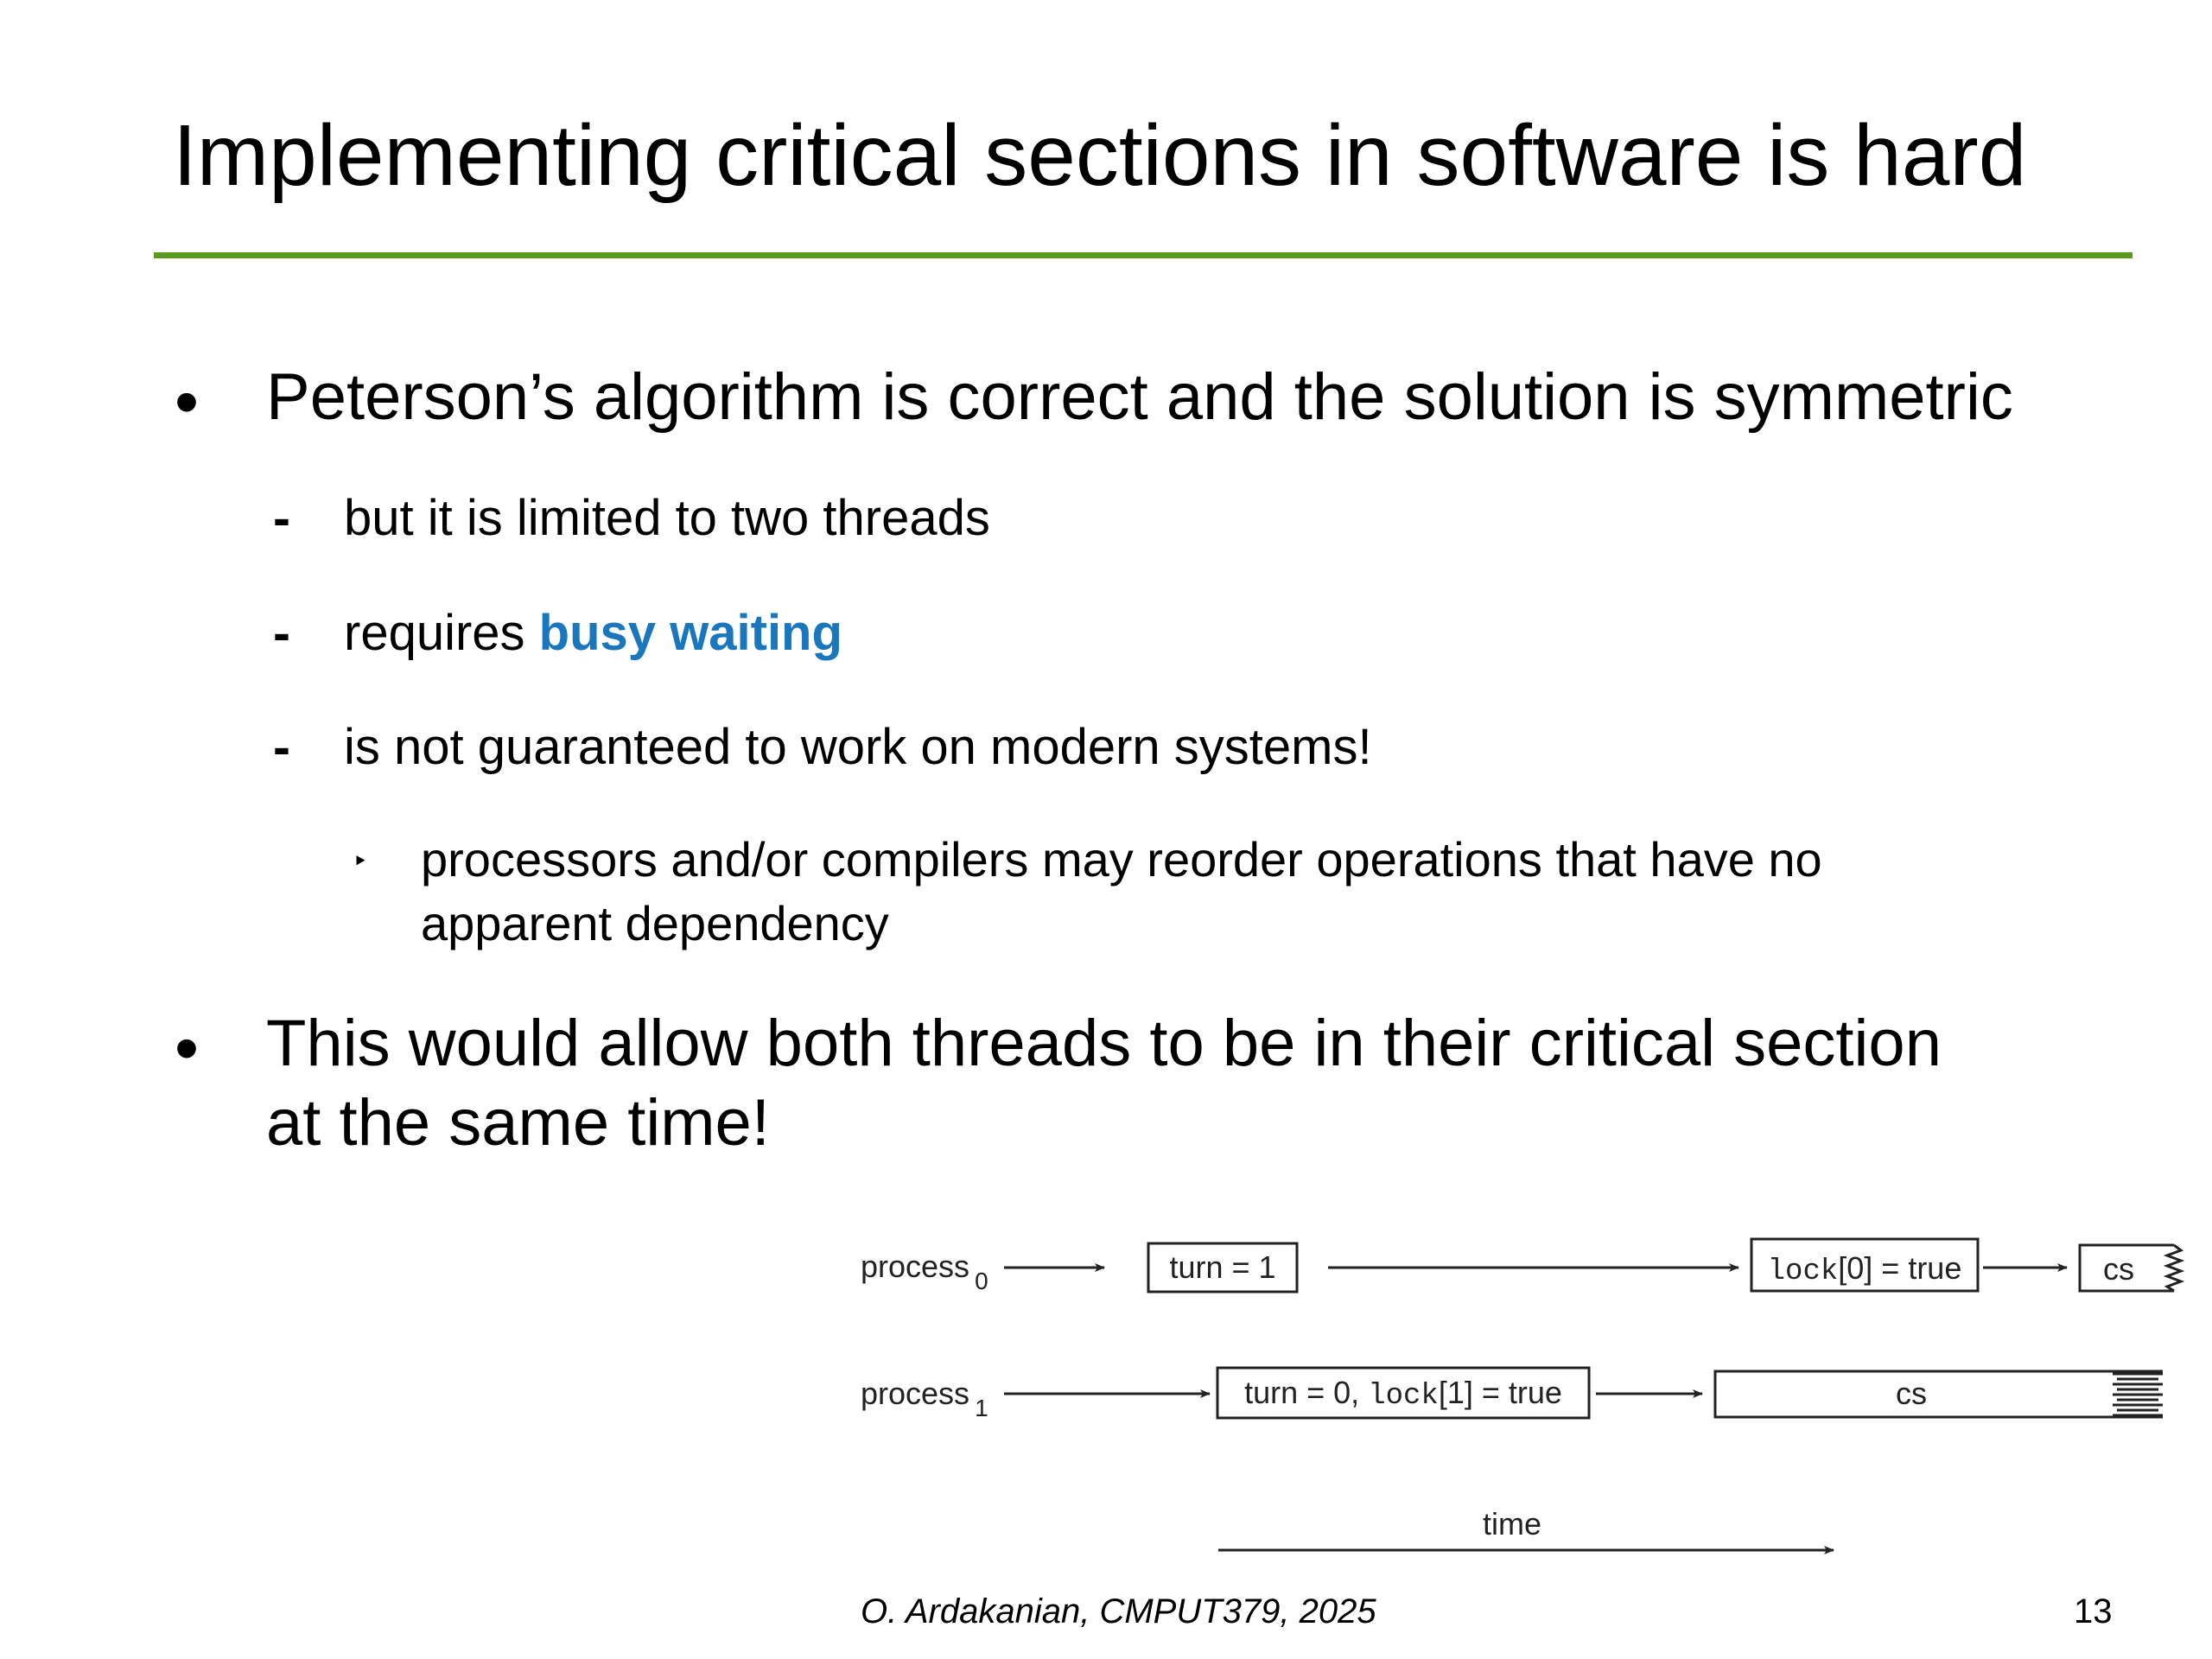 This screenshot has height=1659, width=2212. I want to click on footer-credit: O. Ardakanian, CMPUT379, 2025, so click(1118, 1611).